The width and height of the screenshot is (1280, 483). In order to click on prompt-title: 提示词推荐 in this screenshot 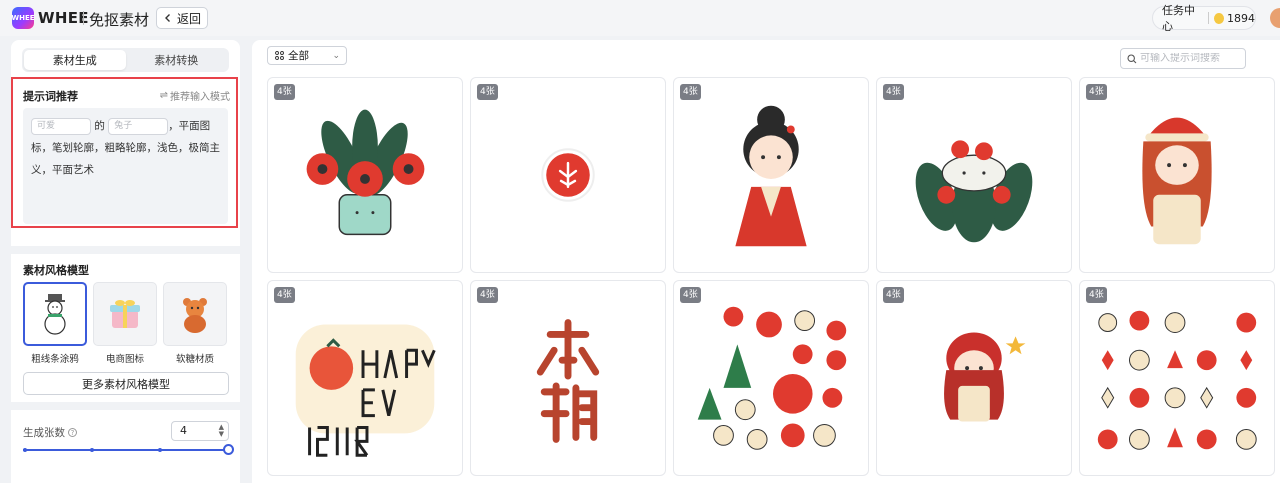, I will do `click(50, 96)`.